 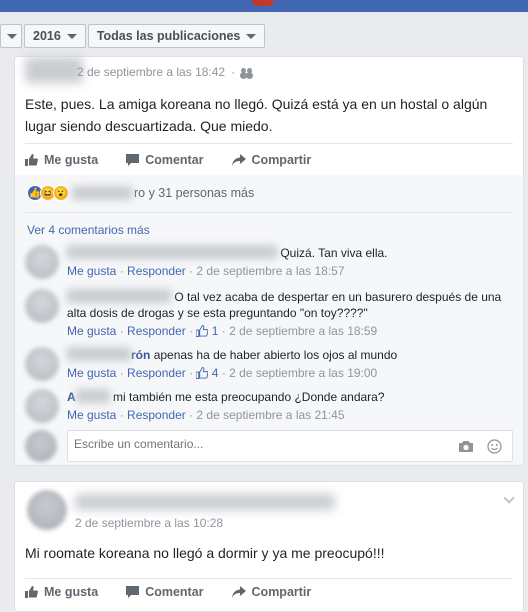 I want to click on prev-filter-dropdown, so click(x=11, y=36).